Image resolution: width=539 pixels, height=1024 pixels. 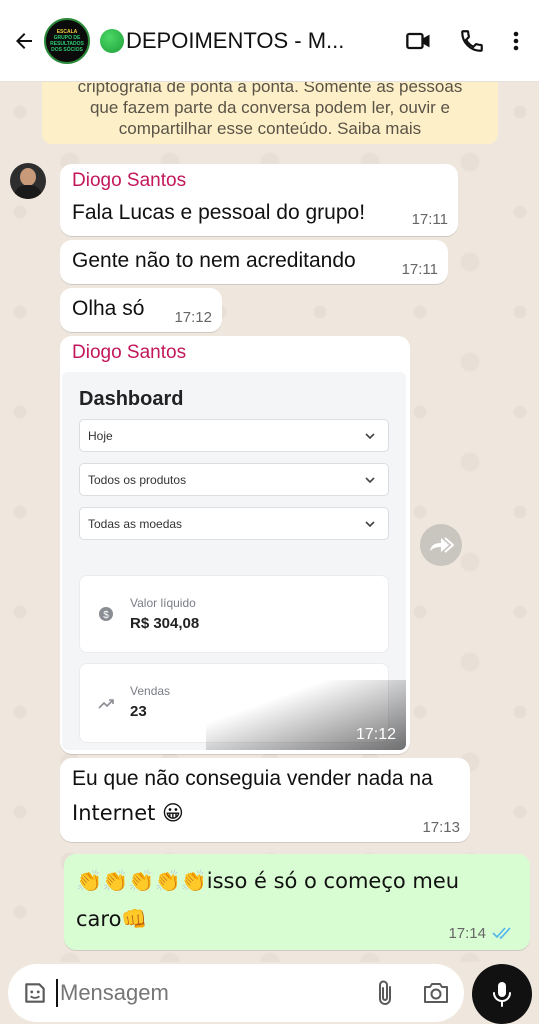 I want to click on card-value: 23, so click(x=138, y=711).